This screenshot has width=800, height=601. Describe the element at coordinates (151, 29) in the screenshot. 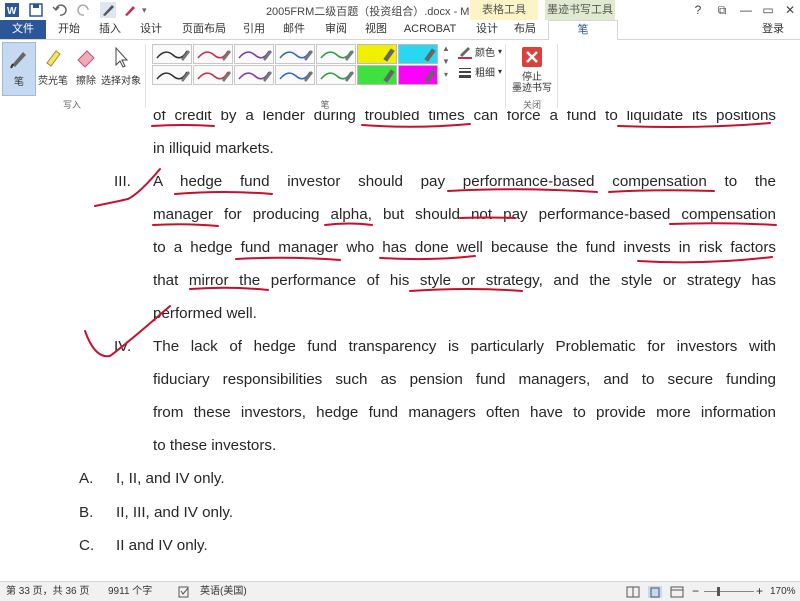

I see `tab-design: 设计` at that location.